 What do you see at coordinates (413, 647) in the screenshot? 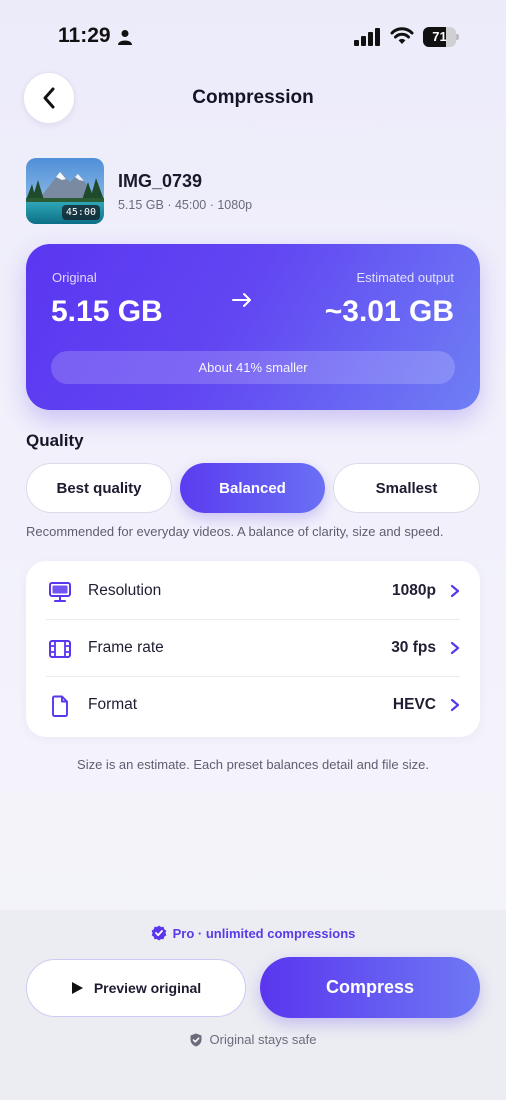
I see `setting-value: 30 fps` at bounding box center [413, 647].